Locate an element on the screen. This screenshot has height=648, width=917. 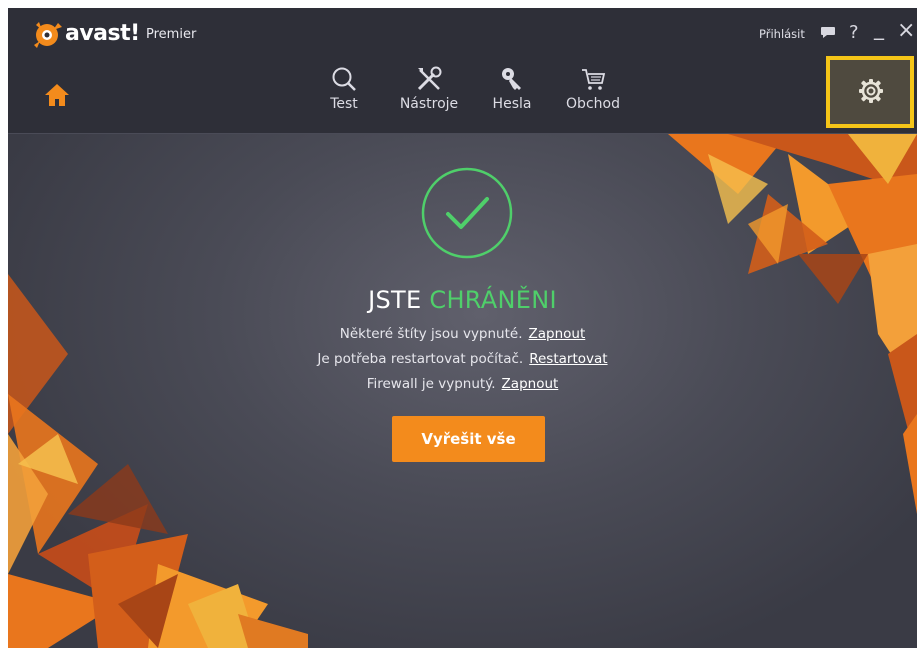
search-icon is located at coordinates (344, 79).